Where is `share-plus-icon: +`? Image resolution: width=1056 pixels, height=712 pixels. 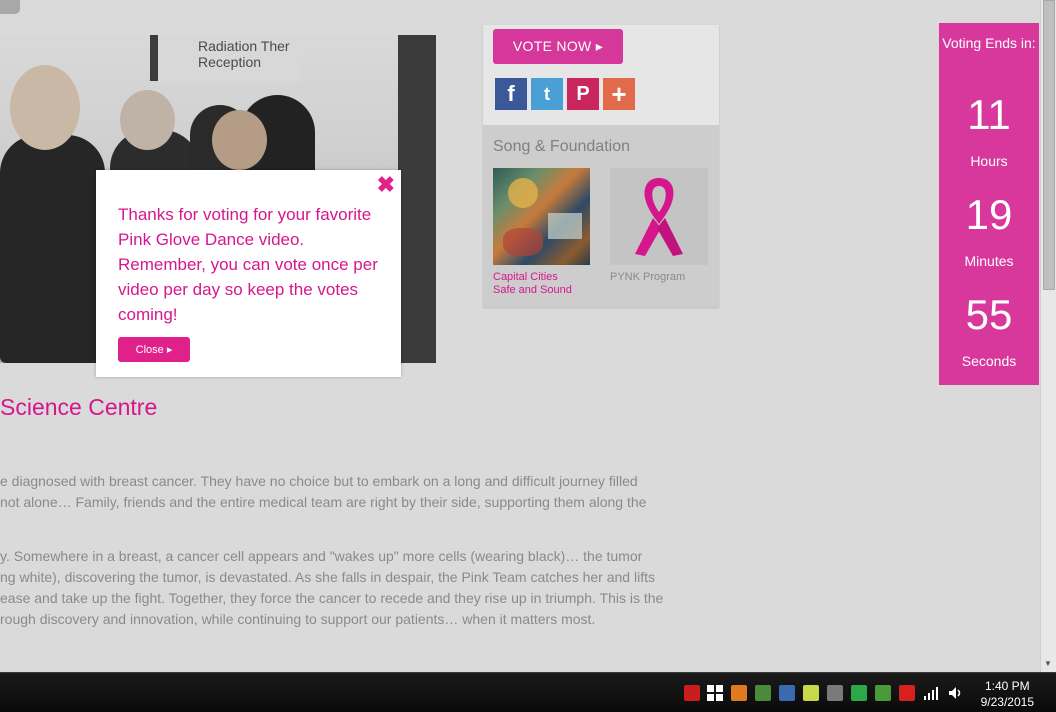
share-plus-icon: + is located at coordinates (619, 94).